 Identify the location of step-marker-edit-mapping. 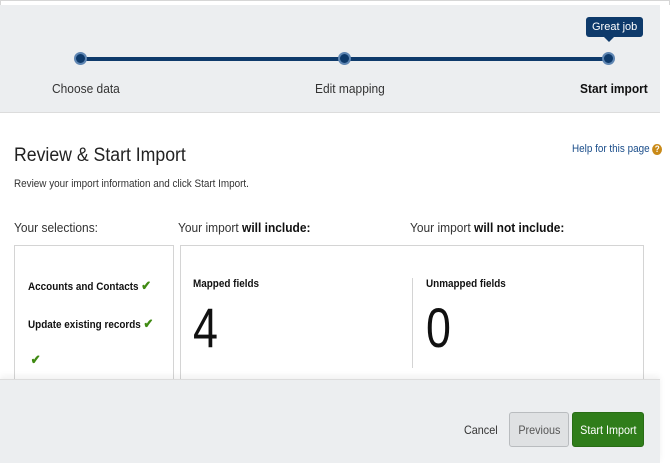
(344, 58).